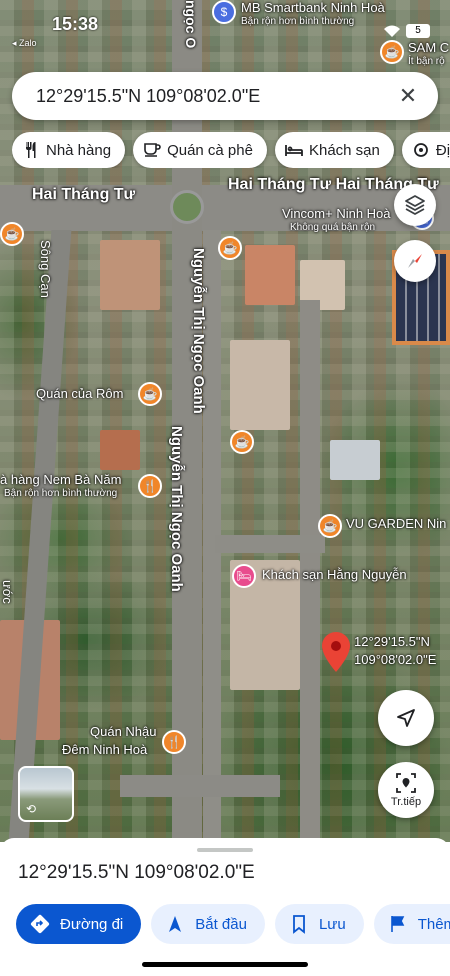  What do you see at coordinates (333, 227) in the screenshot?
I see `poi-busyness: Không quá bận rộn` at bounding box center [333, 227].